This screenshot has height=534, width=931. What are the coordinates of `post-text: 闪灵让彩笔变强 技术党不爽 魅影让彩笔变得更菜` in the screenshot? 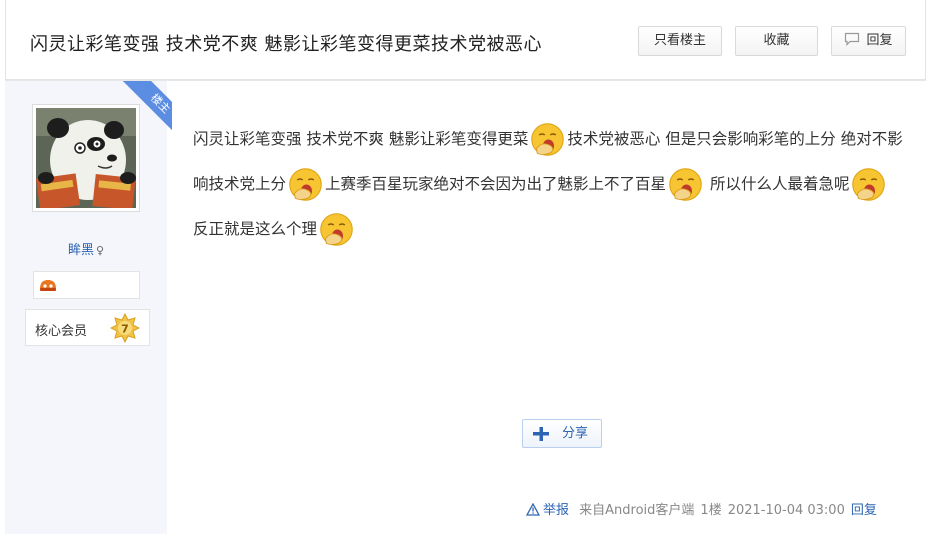 It's located at (361, 139).